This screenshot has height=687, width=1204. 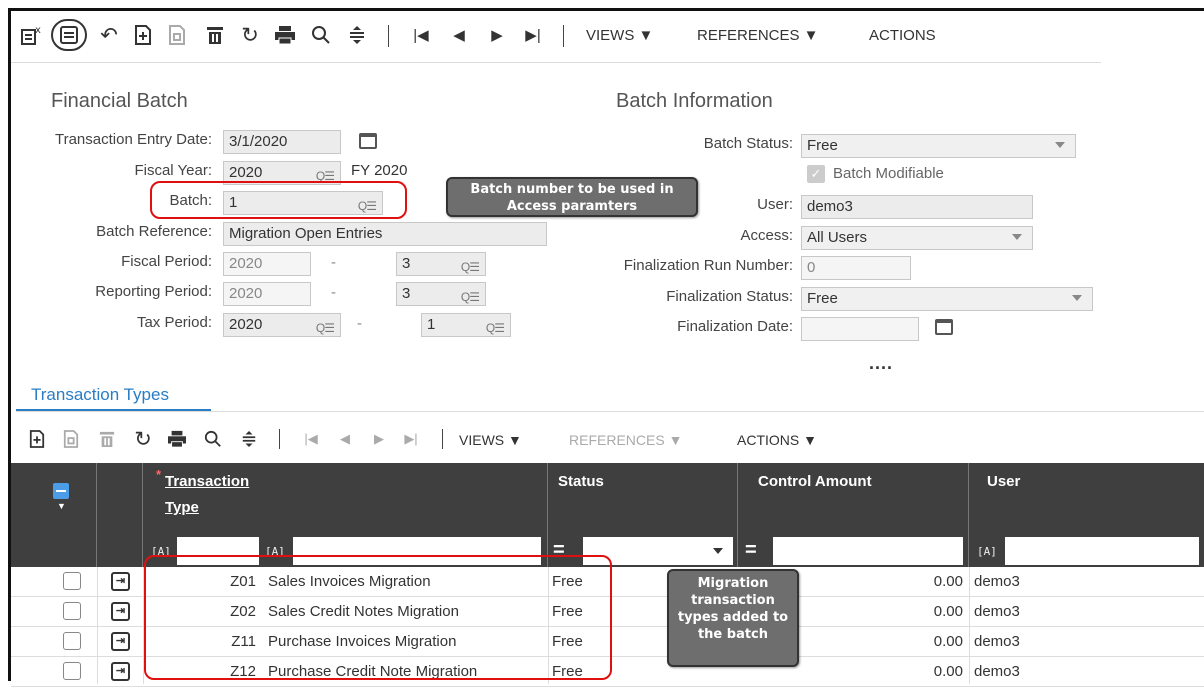 What do you see at coordinates (97, 625) in the screenshot?
I see `column-divider` at bounding box center [97, 625].